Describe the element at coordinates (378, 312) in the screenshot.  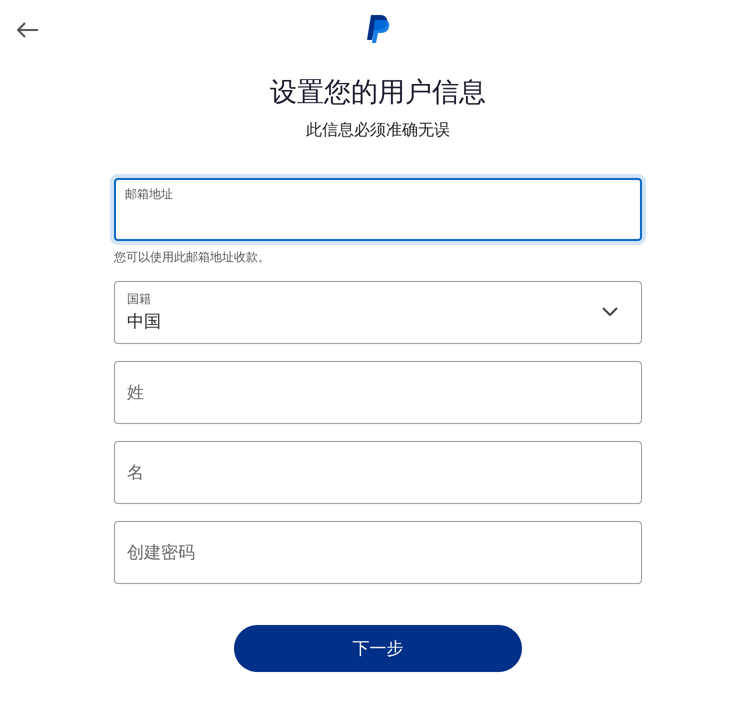
I see `nationality-select: 国籍 中国` at that location.